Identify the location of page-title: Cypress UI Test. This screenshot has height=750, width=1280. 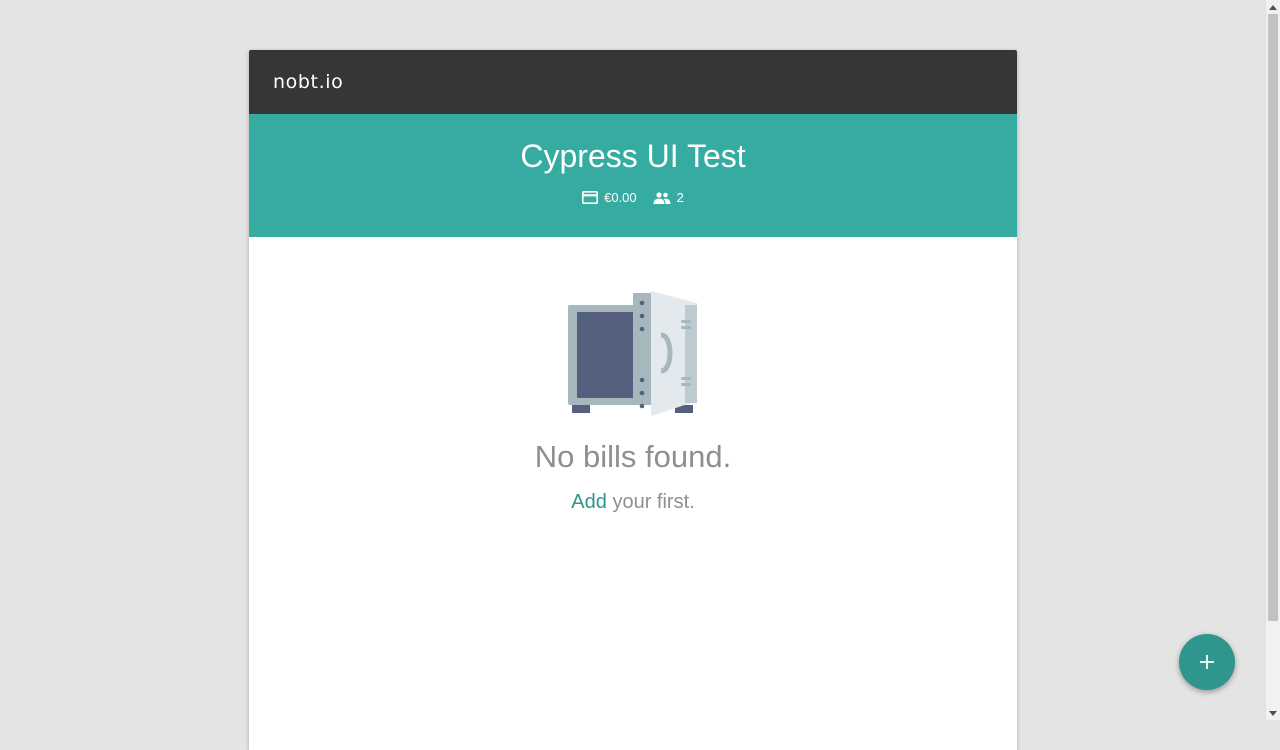
(633, 156).